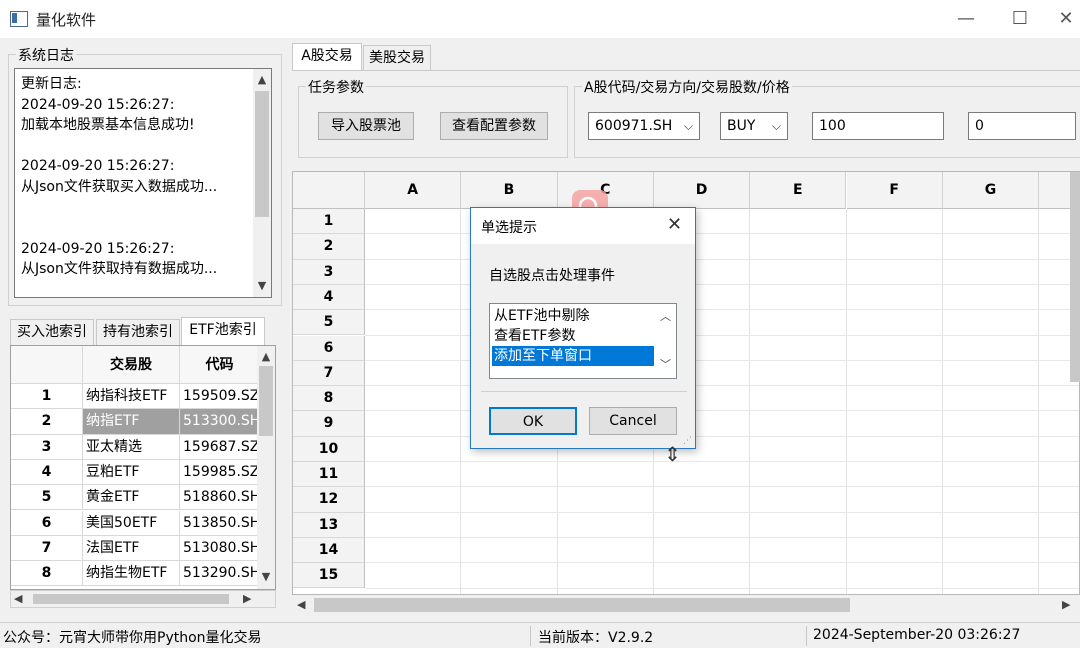 The width and height of the screenshot is (1080, 648). Describe the element at coordinates (1063, 19) in the screenshot. I see `close-button: ✕` at that location.